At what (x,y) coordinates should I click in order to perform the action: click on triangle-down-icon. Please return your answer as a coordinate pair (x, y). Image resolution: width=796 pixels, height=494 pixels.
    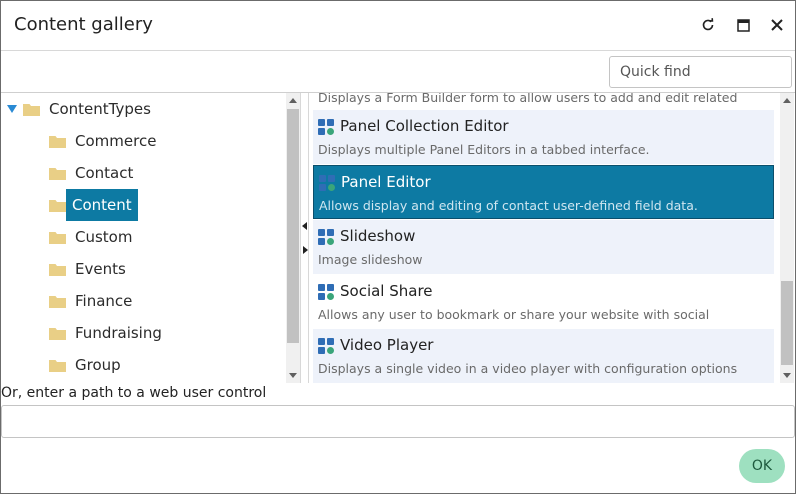
    Looking at the image, I should click on (12, 109).